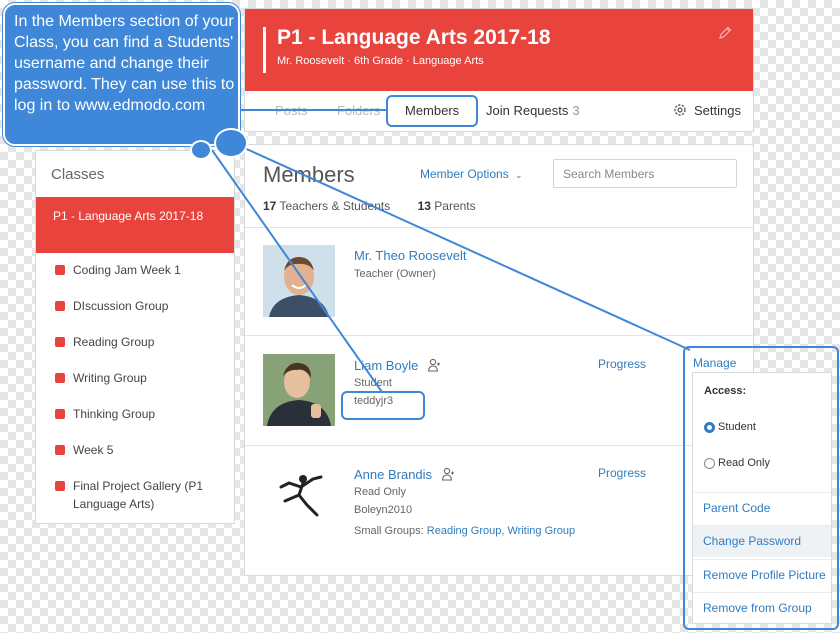 The height and width of the screenshot is (633, 840). What do you see at coordinates (201, 150) in the screenshot?
I see `callout-tail-bubble-small` at bounding box center [201, 150].